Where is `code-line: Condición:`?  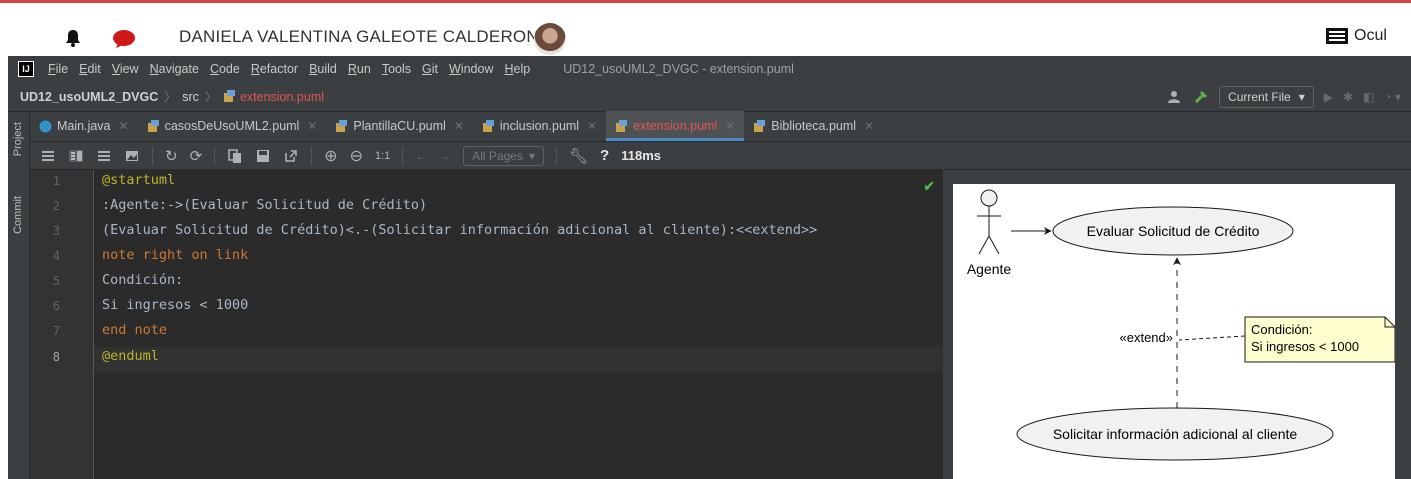
code-line: Condición: is located at coordinates (142, 280).